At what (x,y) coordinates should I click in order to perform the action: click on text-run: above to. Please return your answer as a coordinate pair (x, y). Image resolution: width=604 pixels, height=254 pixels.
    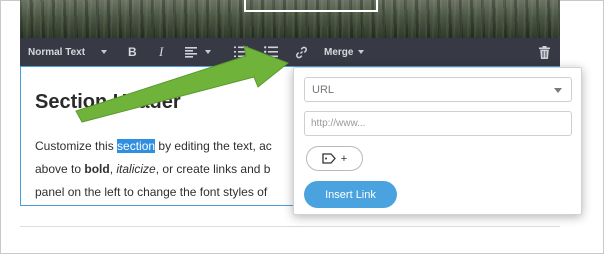
    Looking at the image, I should click on (60, 169).